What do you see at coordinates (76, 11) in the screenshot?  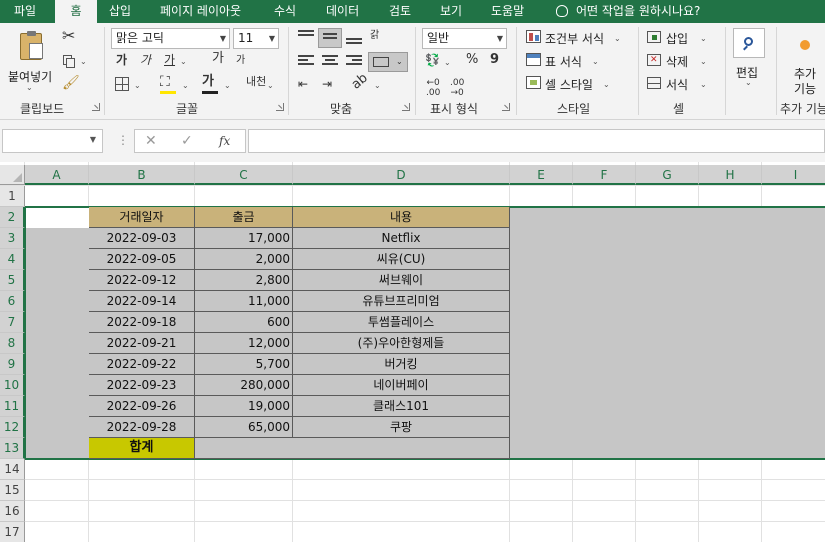 I see `tab-home: 홈` at bounding box center [76, 11].